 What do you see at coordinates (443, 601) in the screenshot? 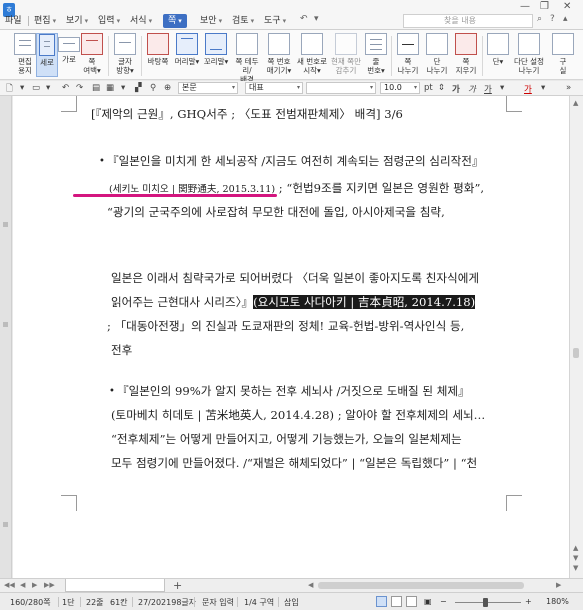
I see `zoom-out-icon: −` at bounding box center [443, 601].